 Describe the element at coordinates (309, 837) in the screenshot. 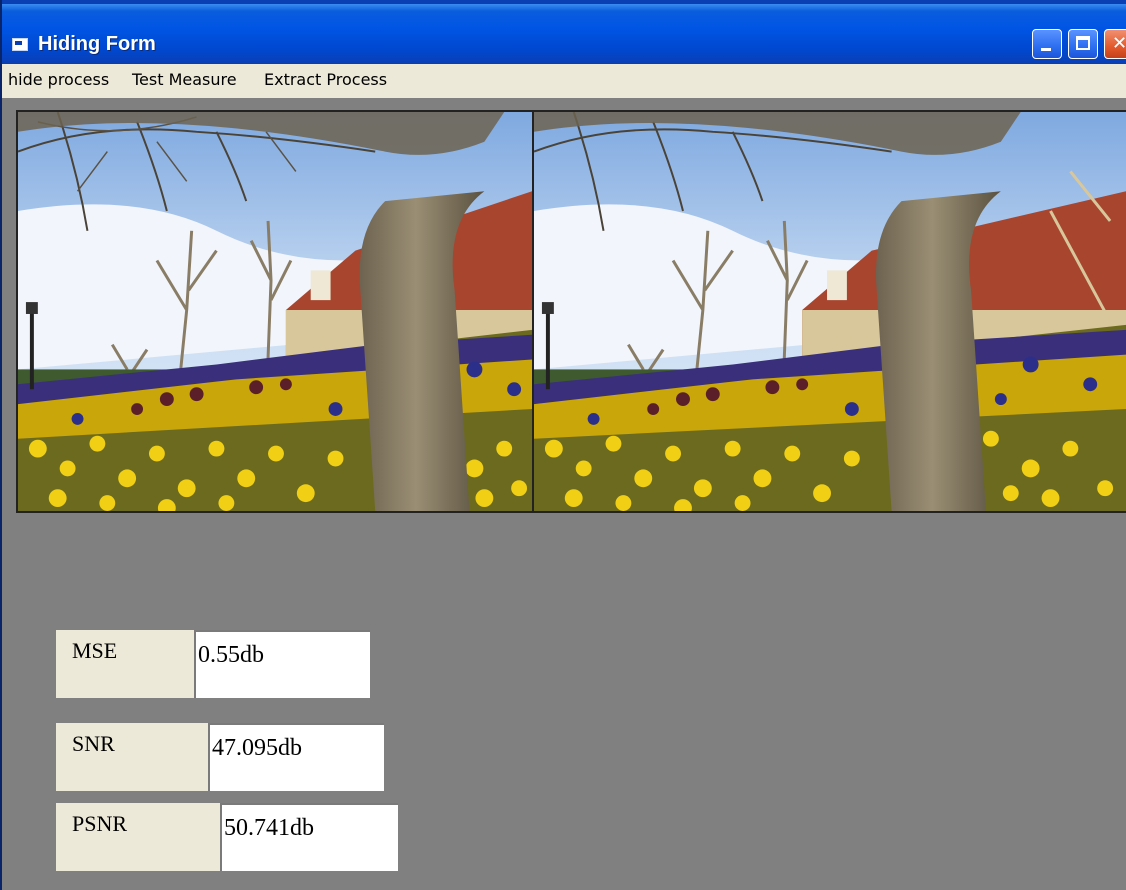

I see `psnr-value-field: 50.741db` at that location.